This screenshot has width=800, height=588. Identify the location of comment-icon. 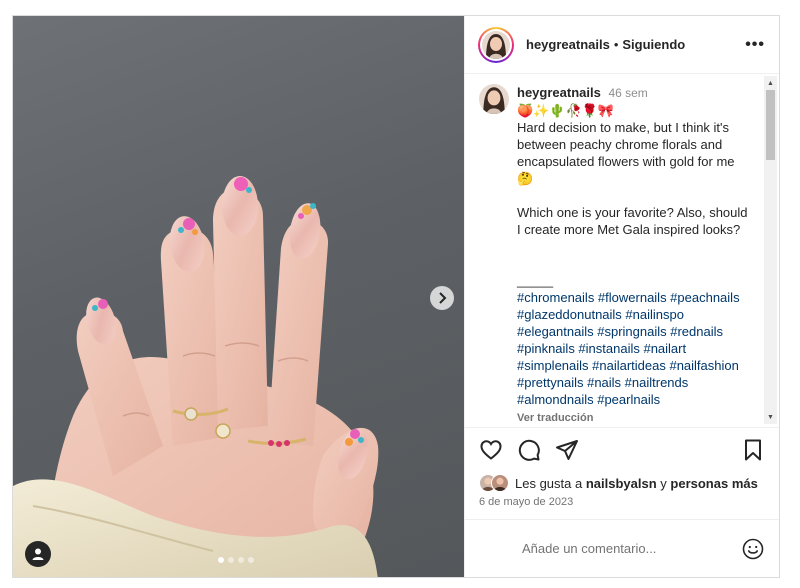
(529, 450).